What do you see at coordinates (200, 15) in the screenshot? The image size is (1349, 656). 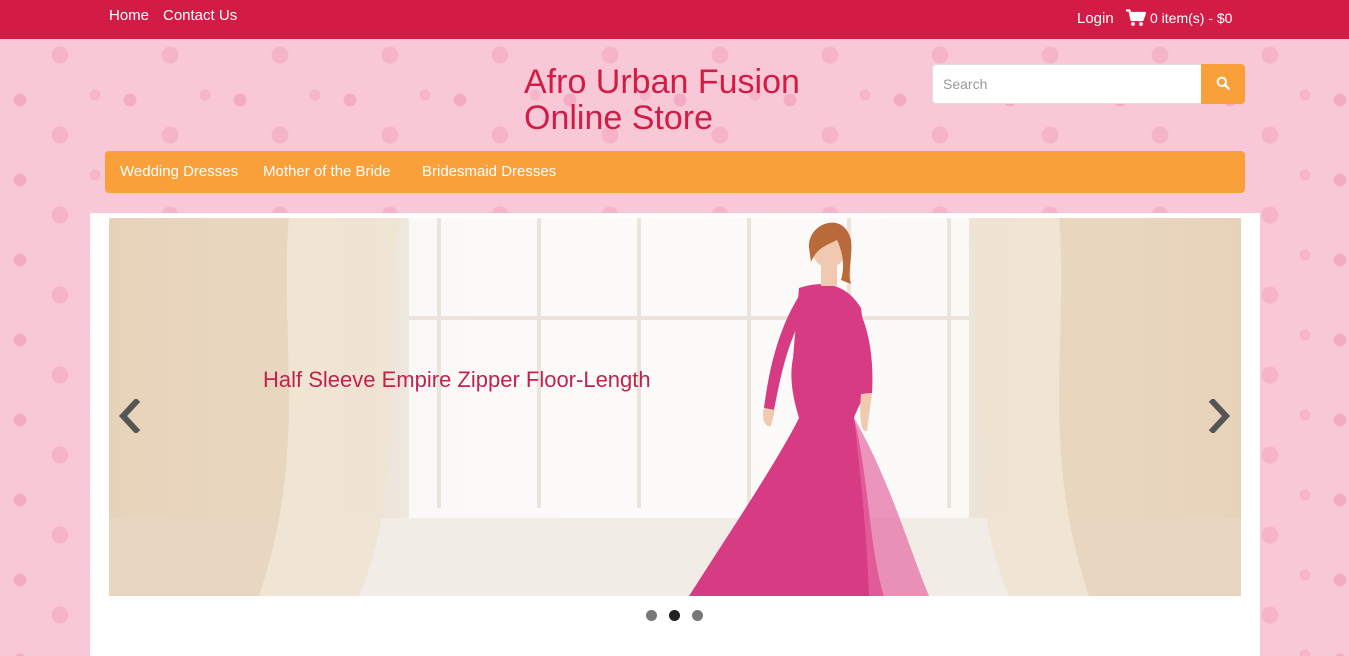 I see `nav-link-contact-us: Contact Us` at bounding box center [200, 15].